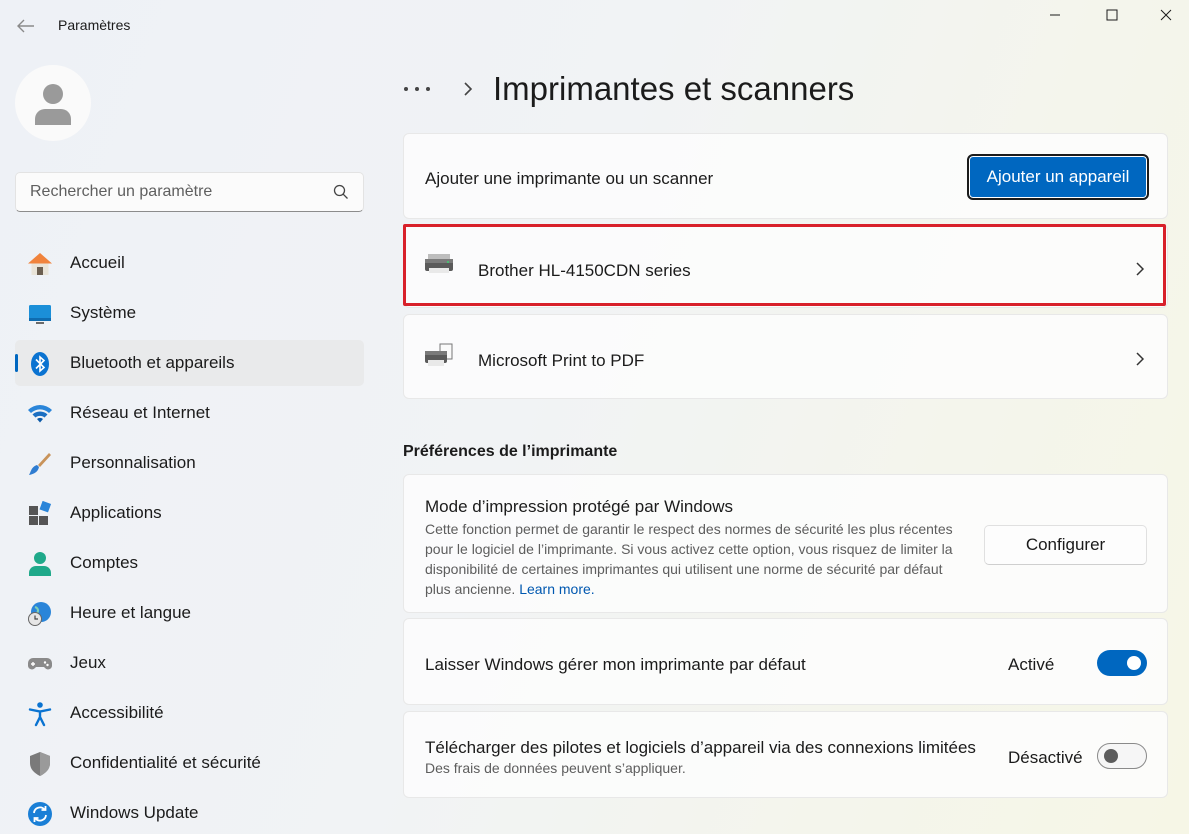 The width and height of the screenshot is (1189, 834). I want to click on sidebar-item-confidentialite: Confidentialité et sécurité, so click(189, 763).